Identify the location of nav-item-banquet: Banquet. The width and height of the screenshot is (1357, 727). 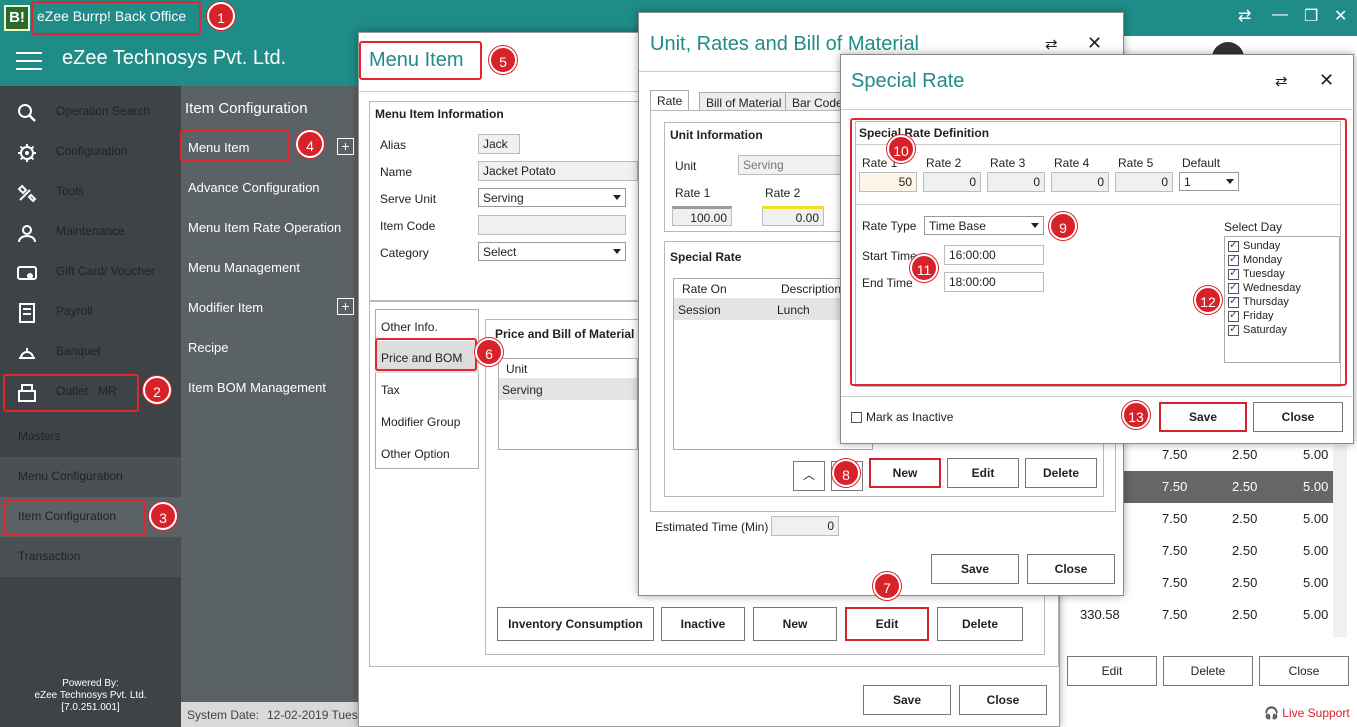
(90, 352).